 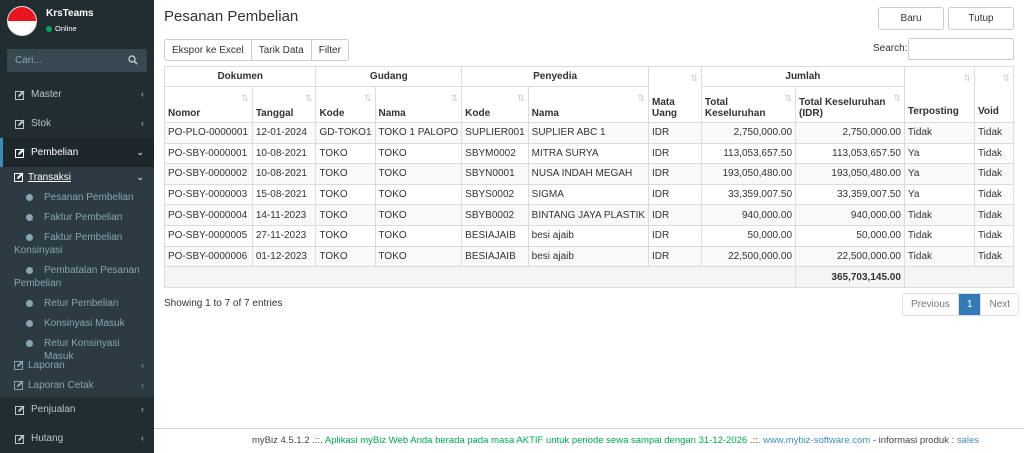 I want to click on tarik-data-button: Tarik Data, so click(x=281, y=50).